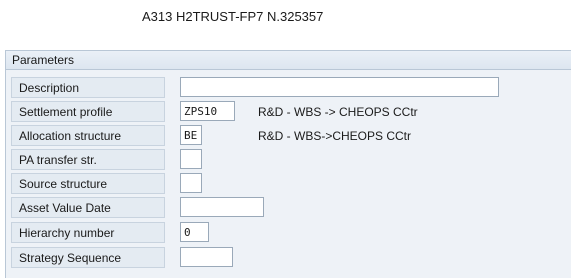 The height and width of the screenshot is (278, 571). What do you see at coordinates (233, 16) in the screenshot?
I see `object-title: A313 H2TRUST-FP7 N.325357` at bounding box center [233, 16].